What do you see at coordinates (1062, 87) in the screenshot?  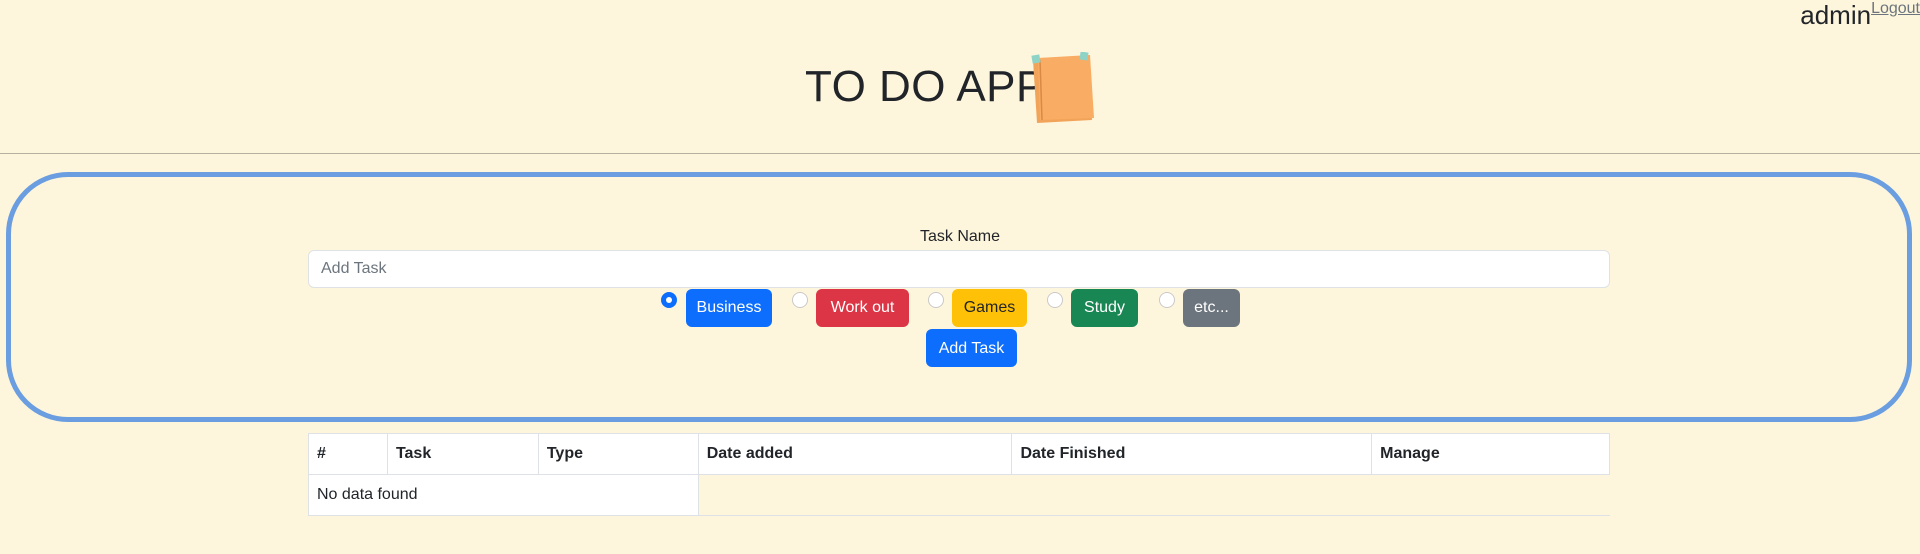 I see `sticky-note-icon` at bounding box center [1062, 87].